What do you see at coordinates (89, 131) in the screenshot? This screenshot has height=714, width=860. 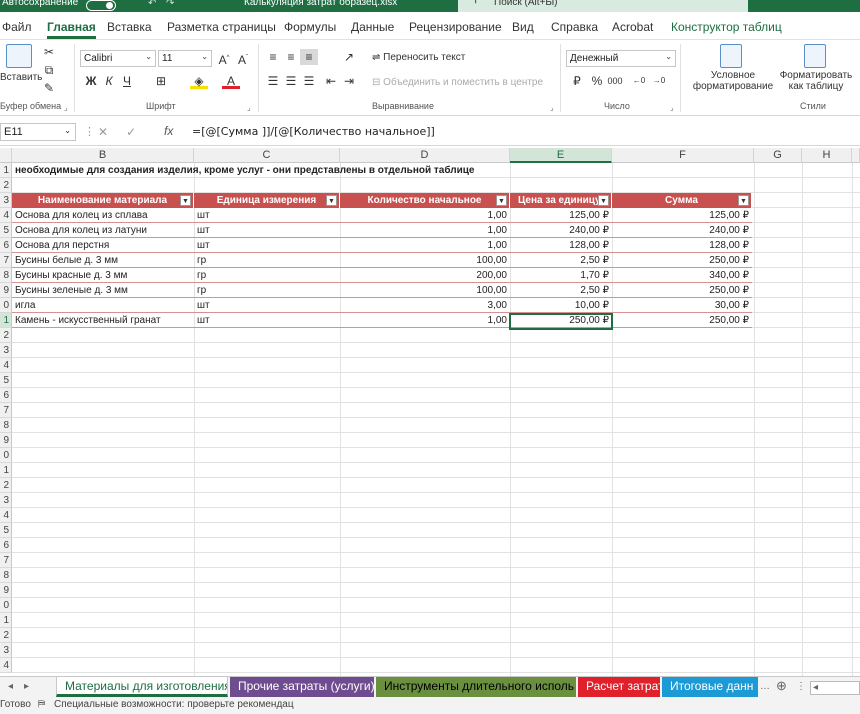 I see `more-options-icon: ⋮` at bounding box center [89, 131].